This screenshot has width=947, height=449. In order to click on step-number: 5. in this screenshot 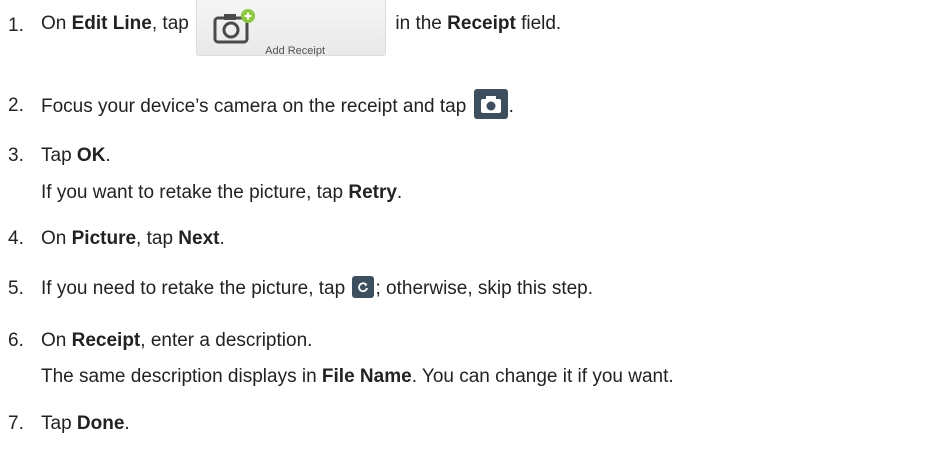, I will do `click(16, 288)`.